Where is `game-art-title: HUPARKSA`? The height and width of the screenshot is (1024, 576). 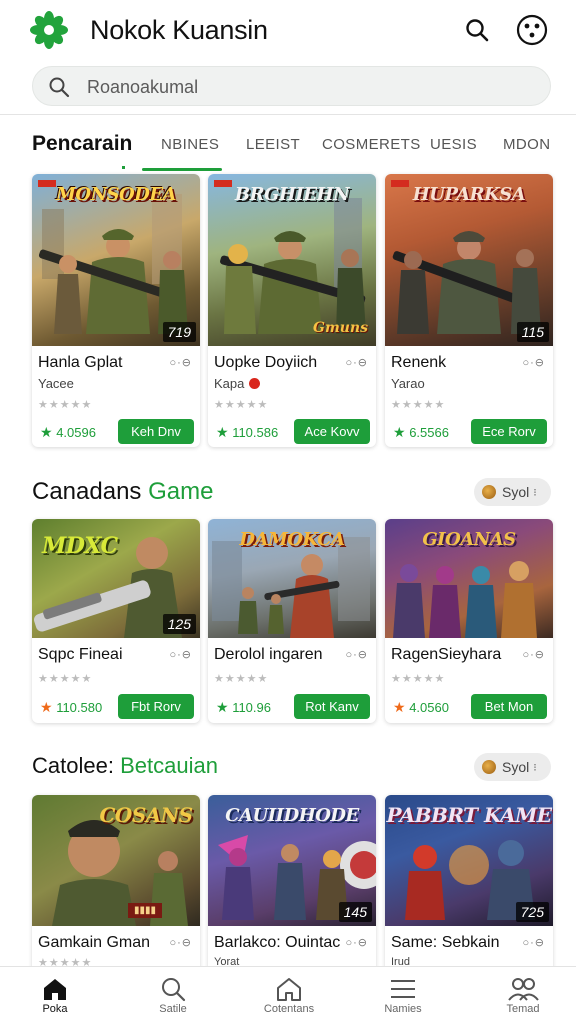
game-art-title: HUPARKSA is located at coordinates (469, 194).